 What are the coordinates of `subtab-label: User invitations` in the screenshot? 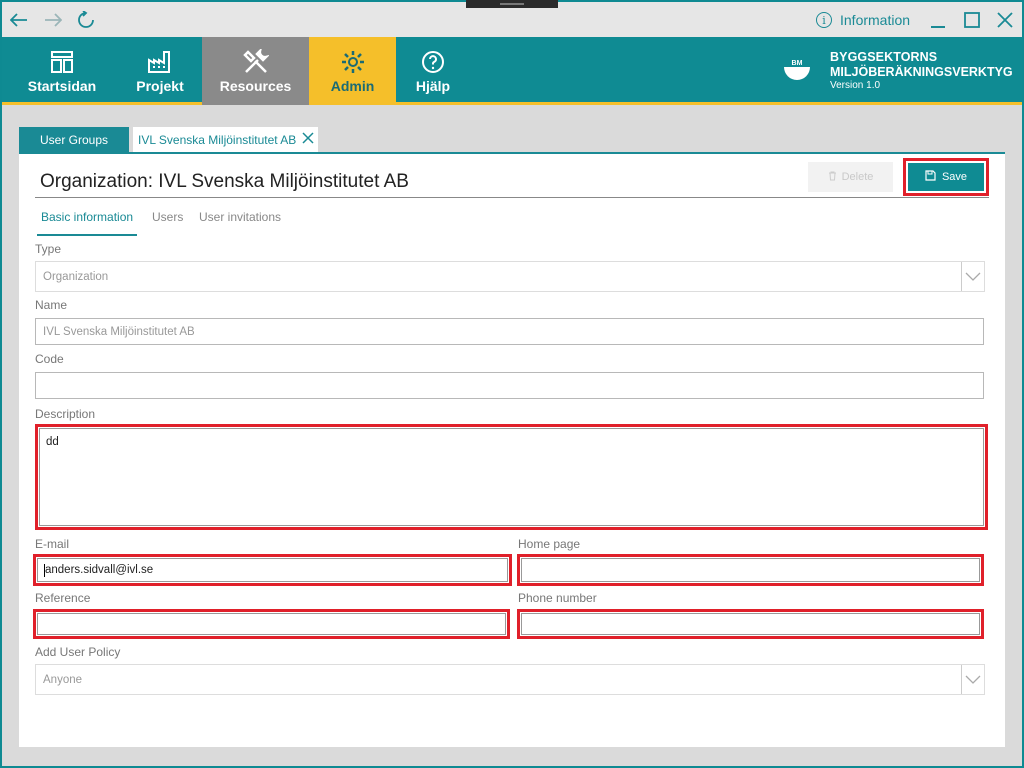 It's located at (240, 217).